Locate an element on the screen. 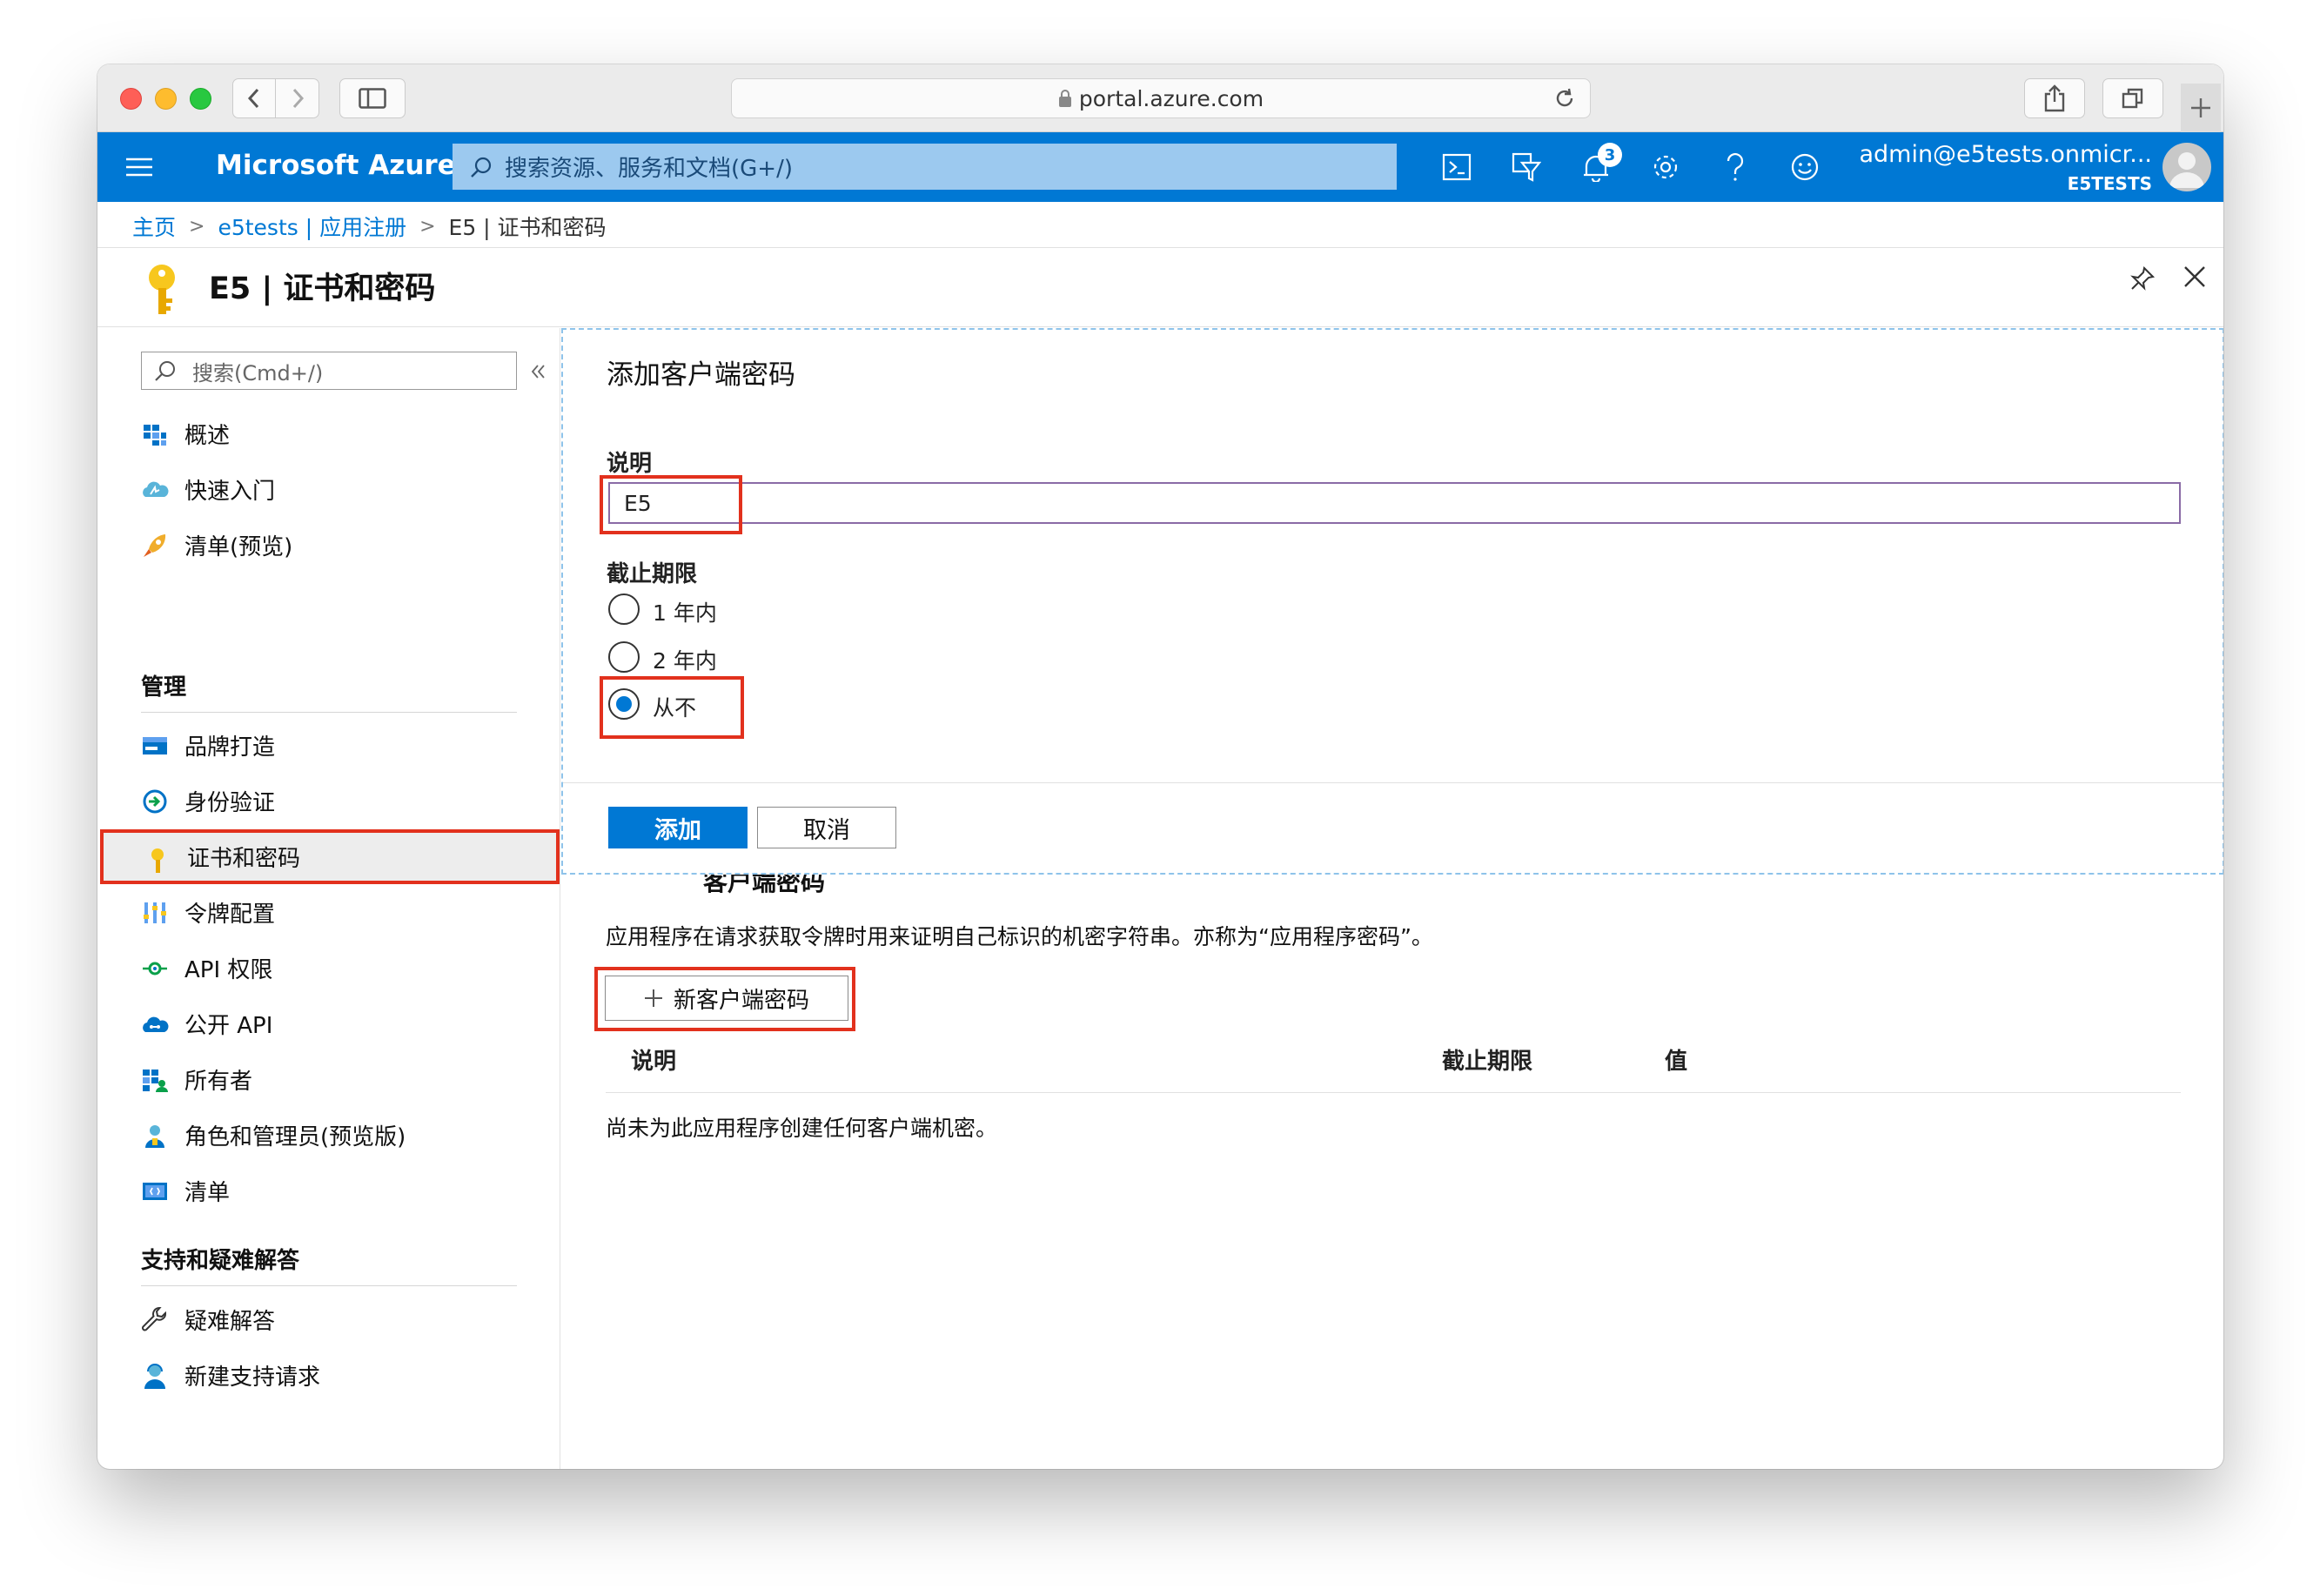 The image size is (2320, 1596). roles-icon is located at coordinates (154, 1136).